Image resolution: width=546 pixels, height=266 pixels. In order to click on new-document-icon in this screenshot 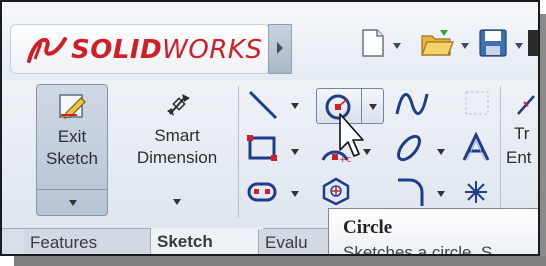, I will do `click(373, 43)`.